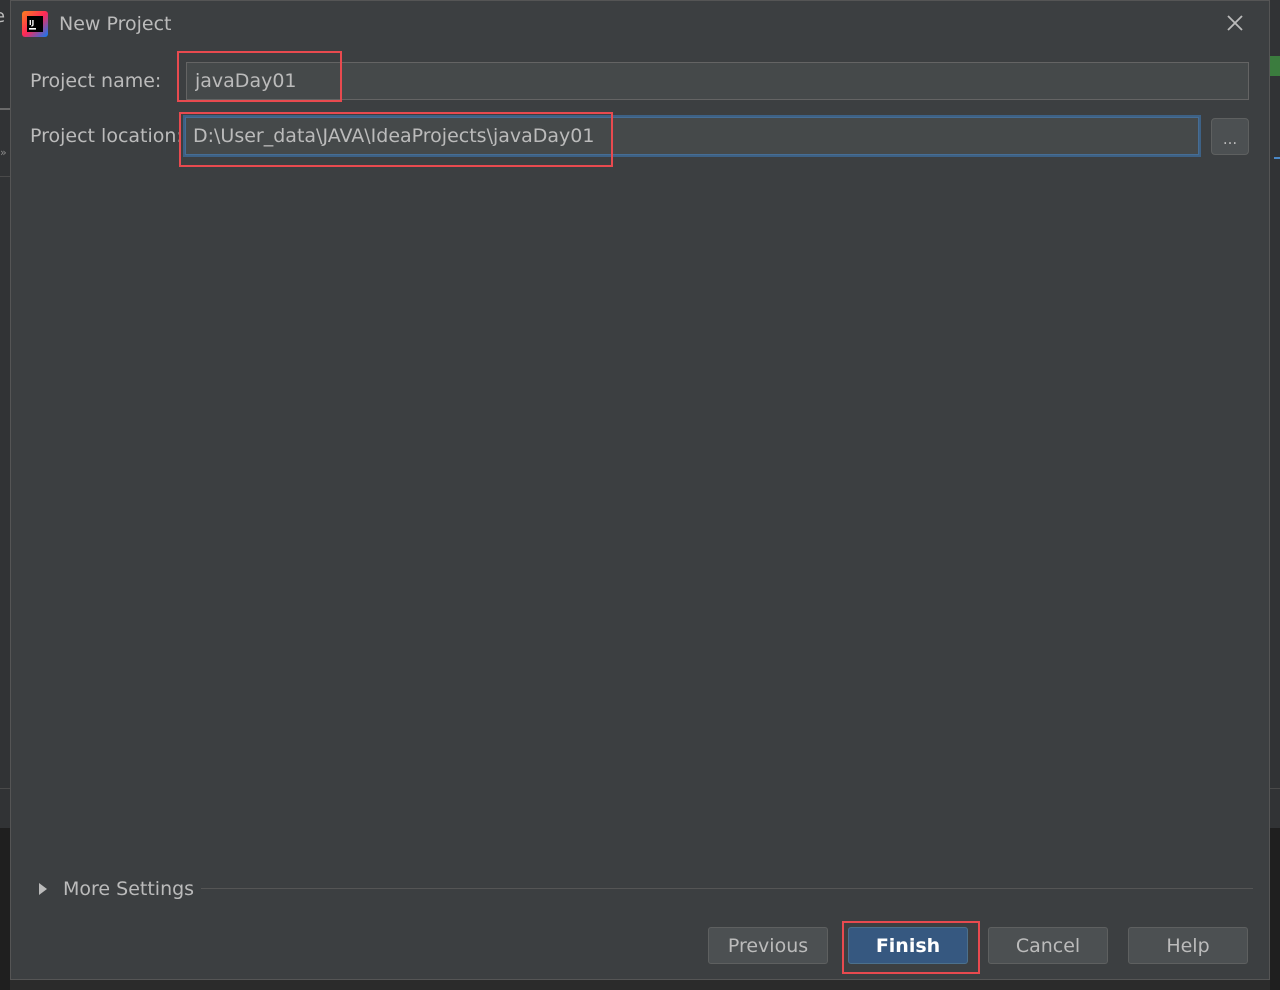 This screenshot has width=1280, height=990. I want to click on cancel-button: Cancel, so click(1048, 945).